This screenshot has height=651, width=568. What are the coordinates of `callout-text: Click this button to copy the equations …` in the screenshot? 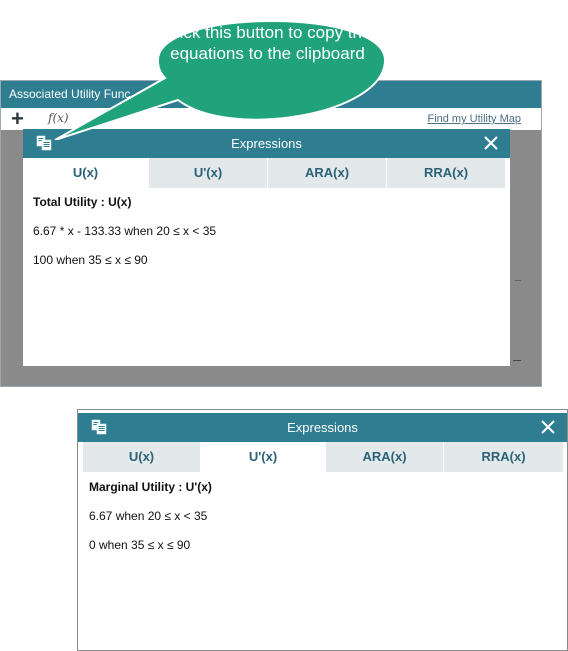 It's located at (267, 43).